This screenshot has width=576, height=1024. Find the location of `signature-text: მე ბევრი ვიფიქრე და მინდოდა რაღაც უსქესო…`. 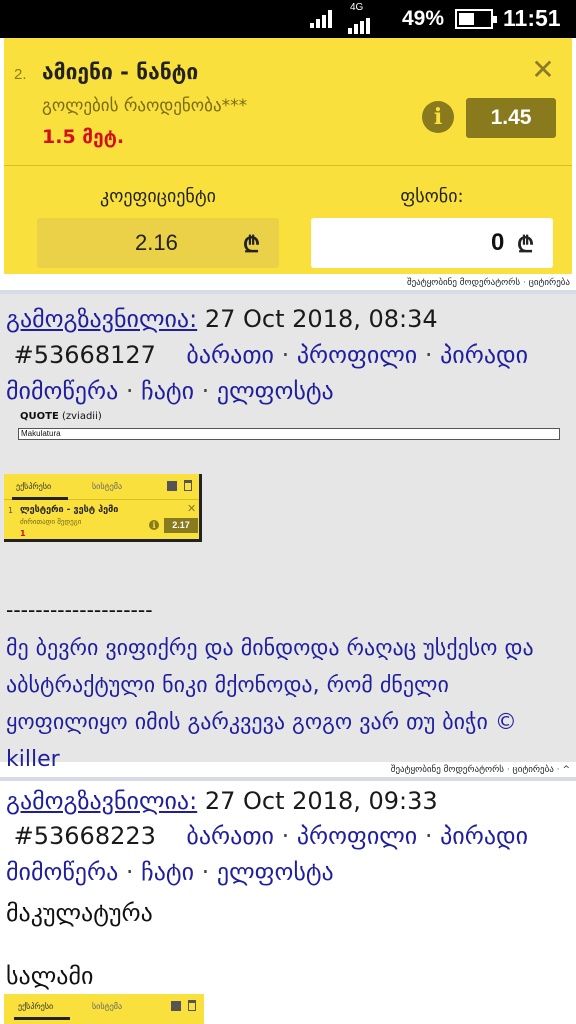

signature-text: მე ბევრი ვიფიქრე და მინდოდა რაღაც უსქესო… is located at coordinates (270, 704).